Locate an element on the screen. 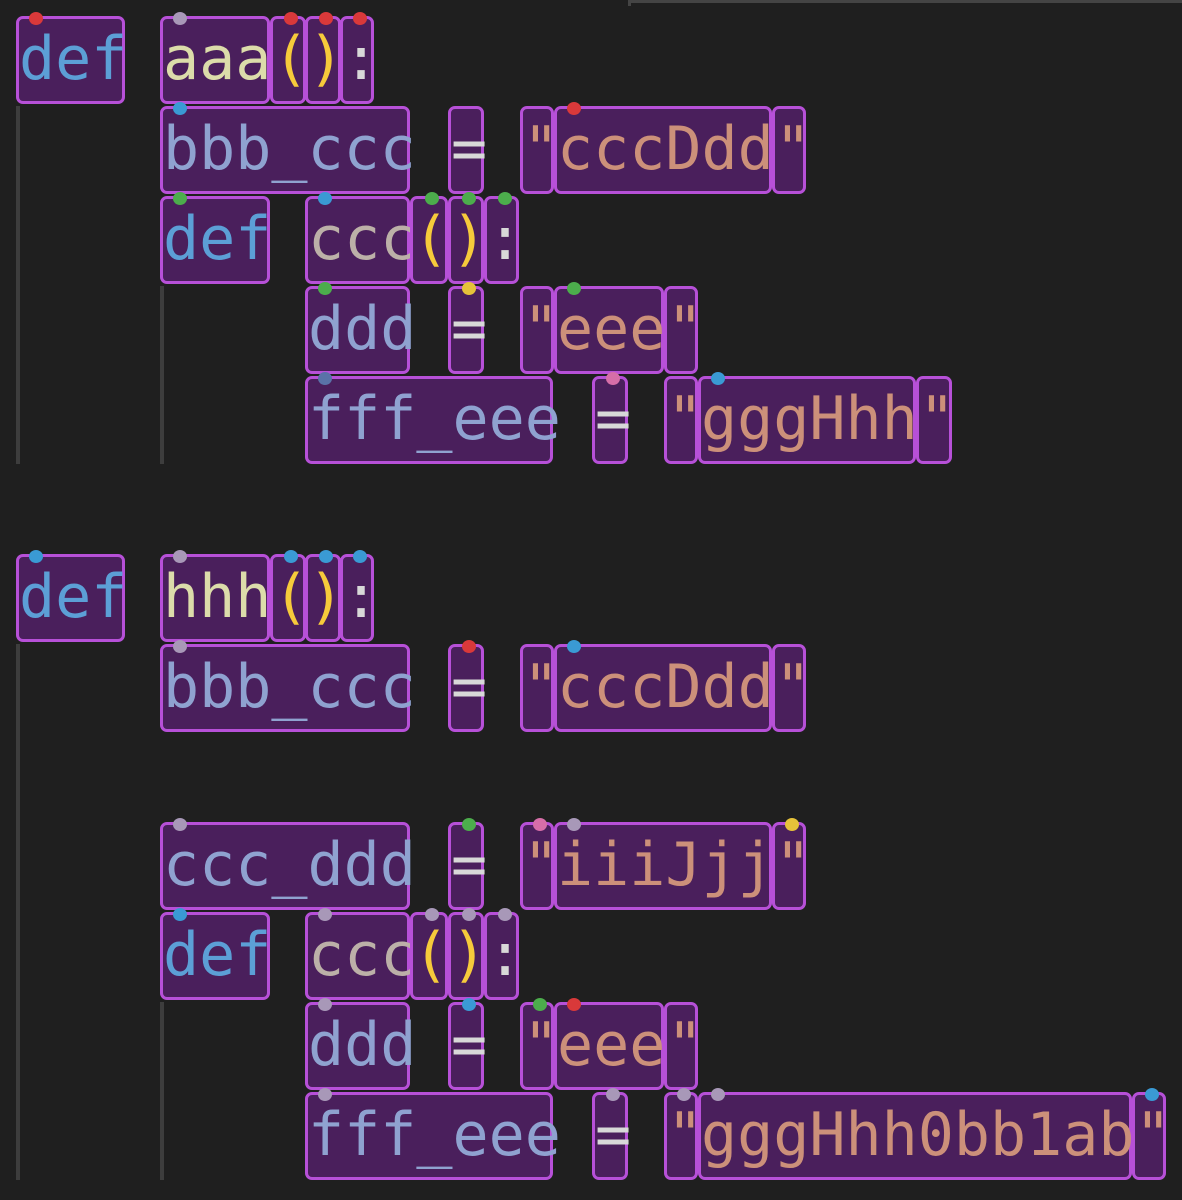 Image resolution: width=1182 pixels, height=1200 pixels. token-text: gggHhh0bb1ab is located at coordinates (918, 1135).